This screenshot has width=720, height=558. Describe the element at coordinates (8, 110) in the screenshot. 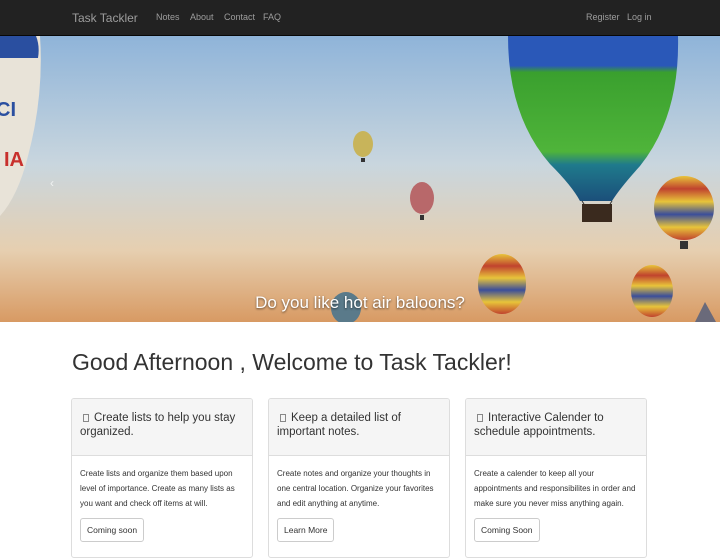

I see `svg-text: CI` at that location.